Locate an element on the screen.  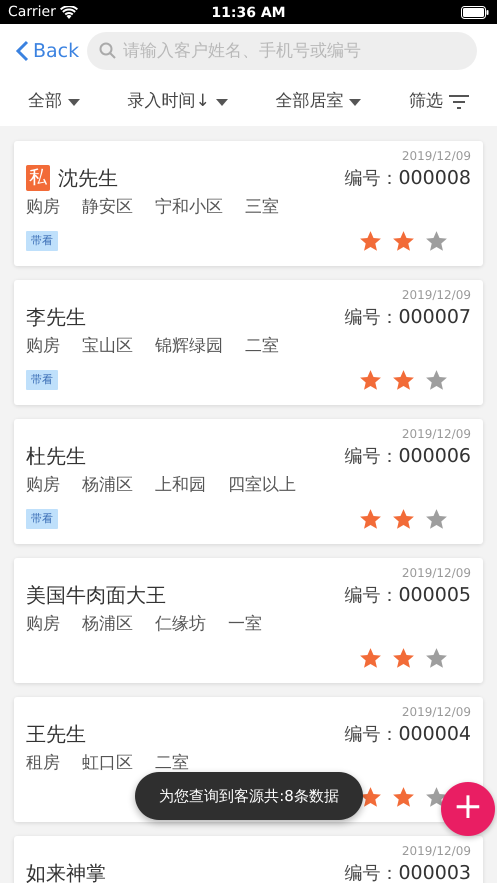
detail-text: 四室以上 is located at coordinates (262, 486).